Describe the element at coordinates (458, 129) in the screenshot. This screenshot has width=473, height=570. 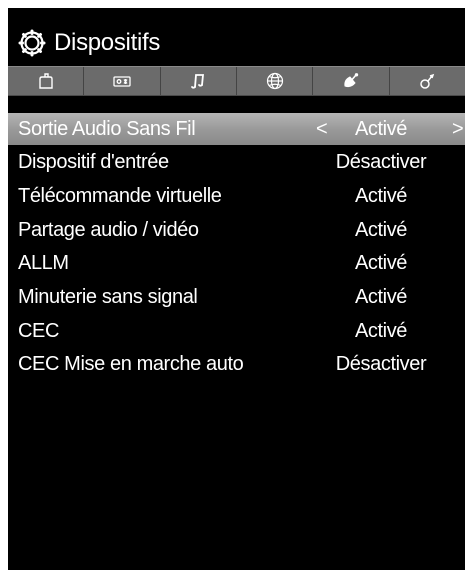
I see `arrow-right-icon: >` at that location.